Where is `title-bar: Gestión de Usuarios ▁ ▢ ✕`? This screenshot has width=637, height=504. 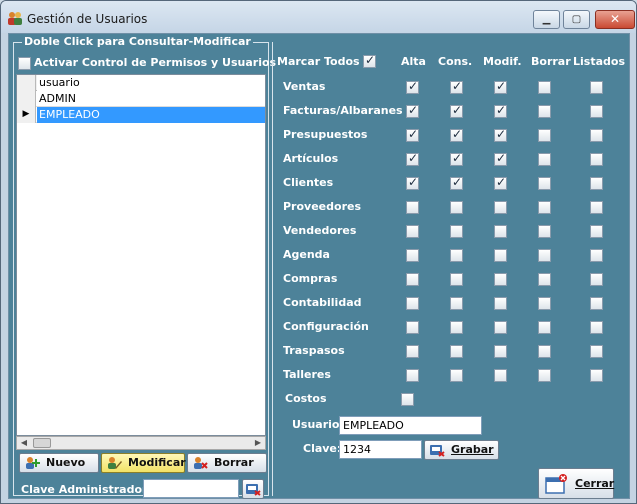 title-bar: Gestión de Usuarios ▁ ▢ ✕ is located at coordinates (318, 17).